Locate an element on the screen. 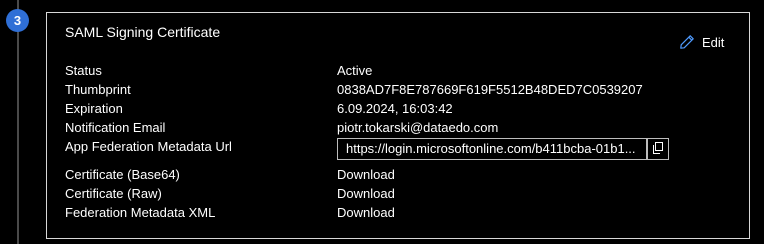  step-connector-line is located at coordinates (18, 122).